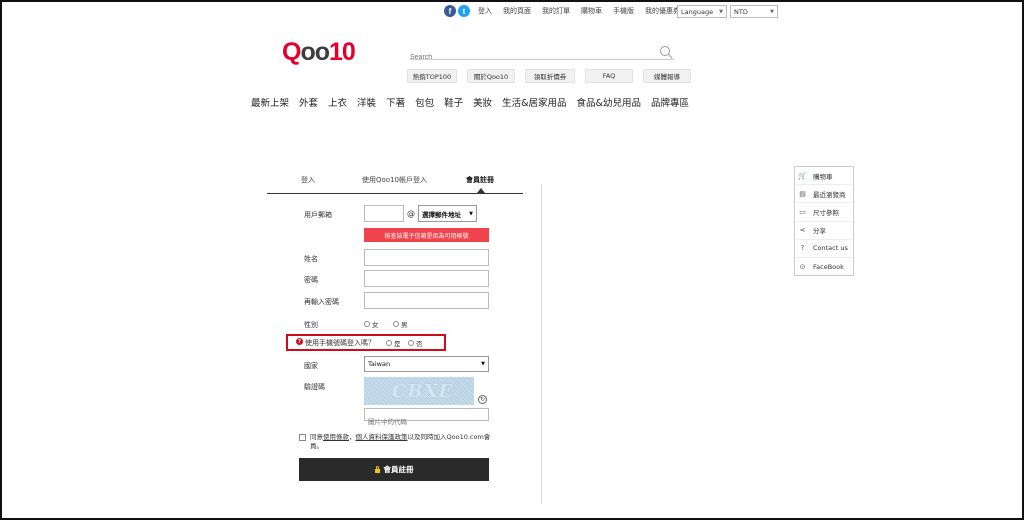 This screenshot has width=1024, height=520. Describe the element at coordinates (829, 194) in the screenshot. I see `sidebar-item-label: 最近瀏覽商` at that location.